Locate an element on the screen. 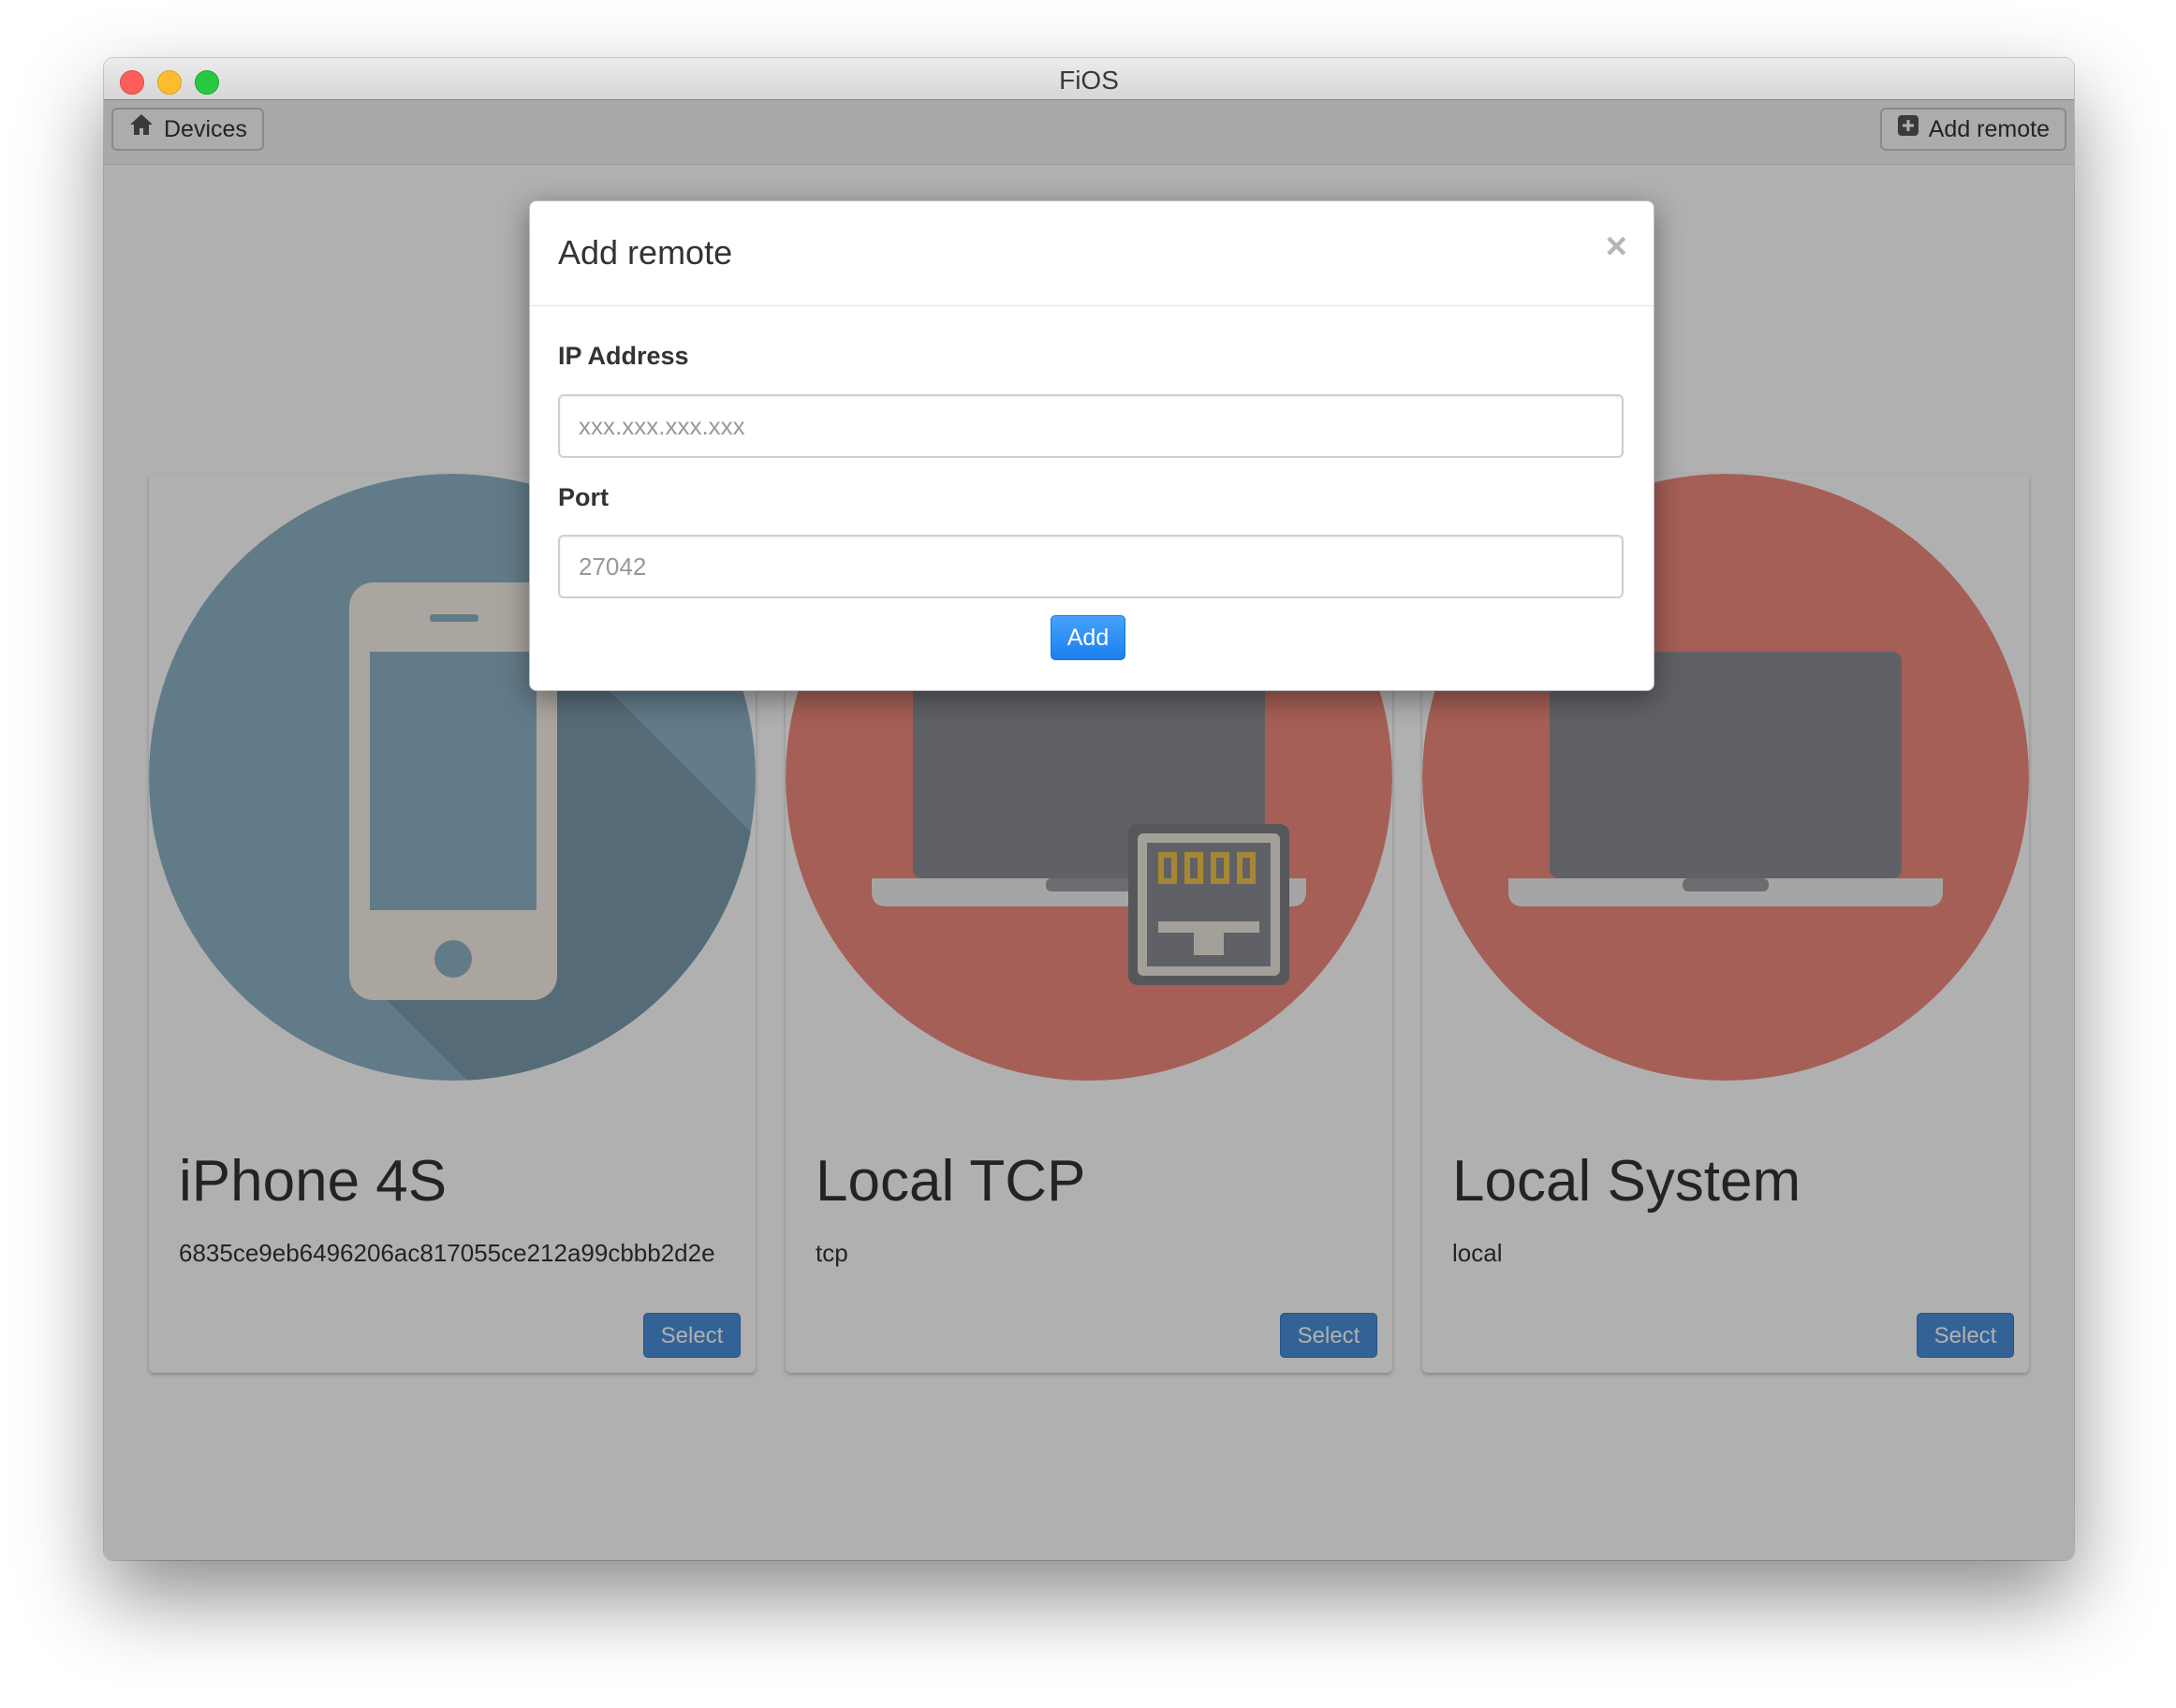 The height and width of the screenshot is (1708, 2176). dialog-title: Add remote is located at coordinates (645, 253).